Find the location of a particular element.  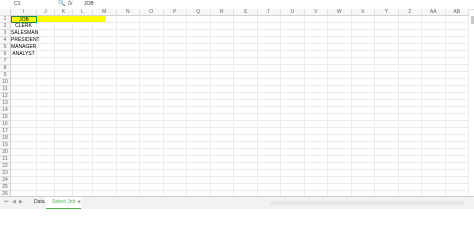

row-header: 17 is located at coordinates (5, 131).